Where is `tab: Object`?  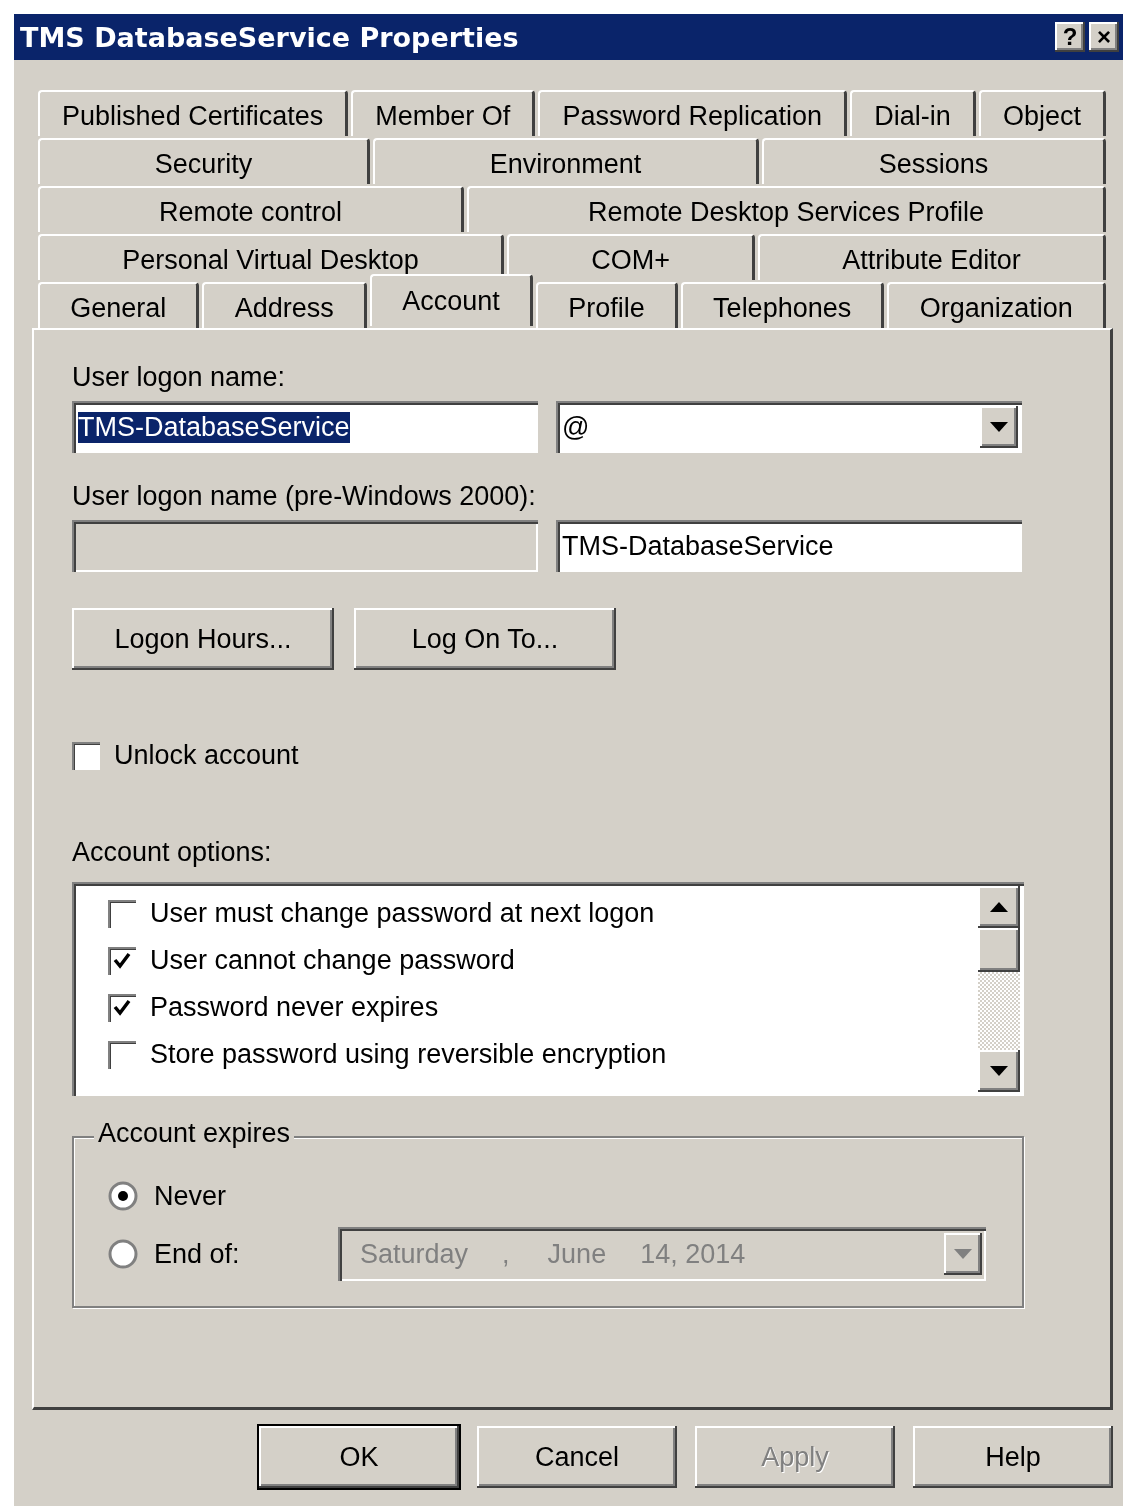
tab: Object is located at coordinates (1042, 113).